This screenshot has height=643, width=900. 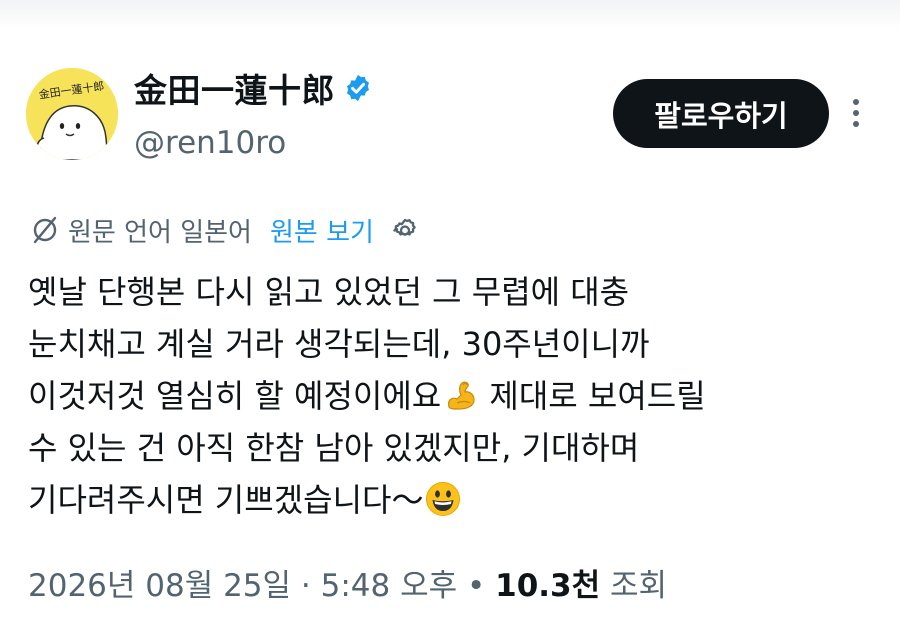 I want to click on display-name: 金田一蓮十郎, so click(x=234, y=88).